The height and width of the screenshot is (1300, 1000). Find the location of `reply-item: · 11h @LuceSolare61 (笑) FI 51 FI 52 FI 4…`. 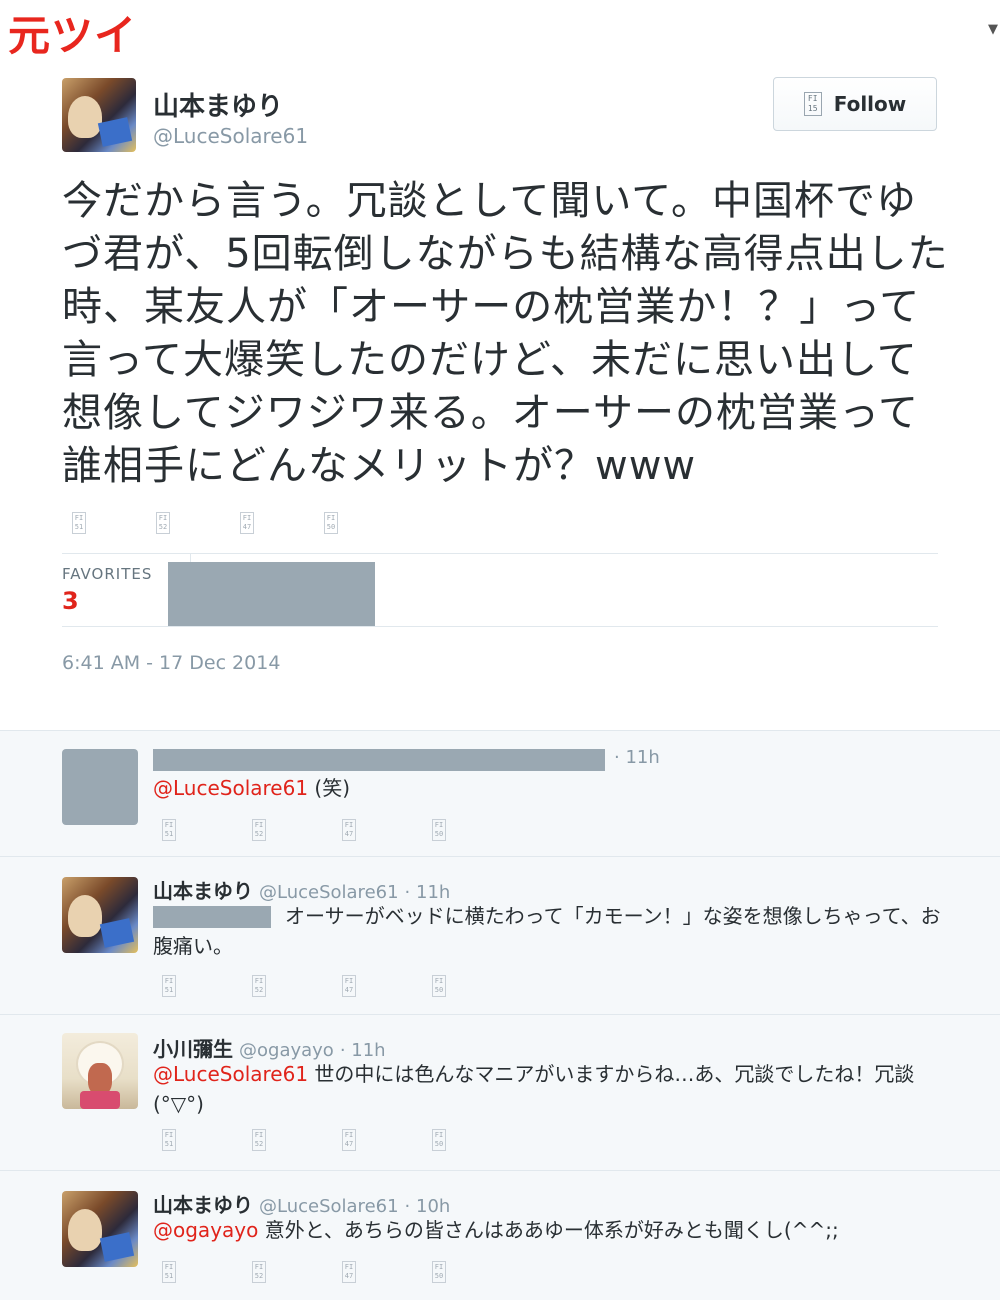

reply-item: · 11h @LuceSolare61 (笑) FI 51 FI 52 FI 4… is located at coordinates (500, 794).